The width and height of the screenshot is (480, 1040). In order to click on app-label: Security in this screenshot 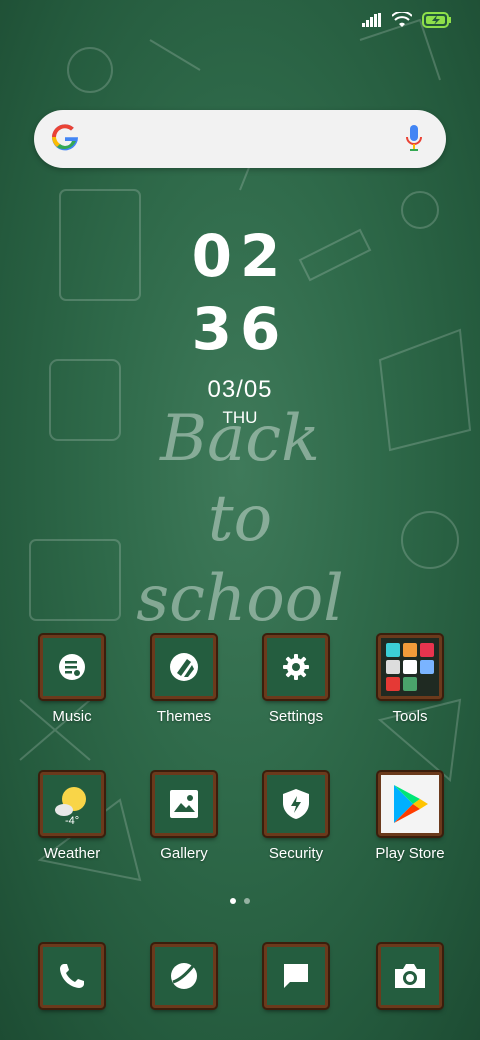, I will do `click(296, 853)`.